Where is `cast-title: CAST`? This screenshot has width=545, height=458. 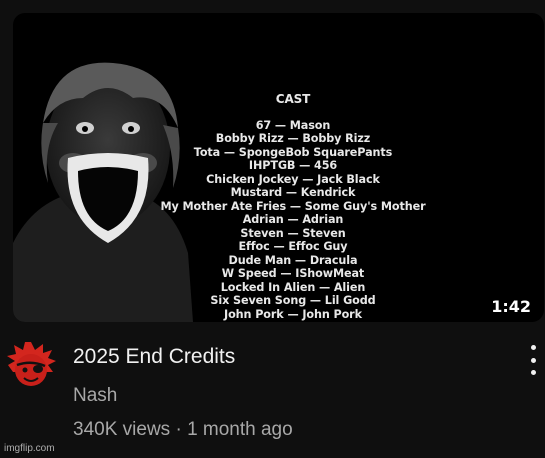
cast-title: CAST is located at coordinates (293, 99).